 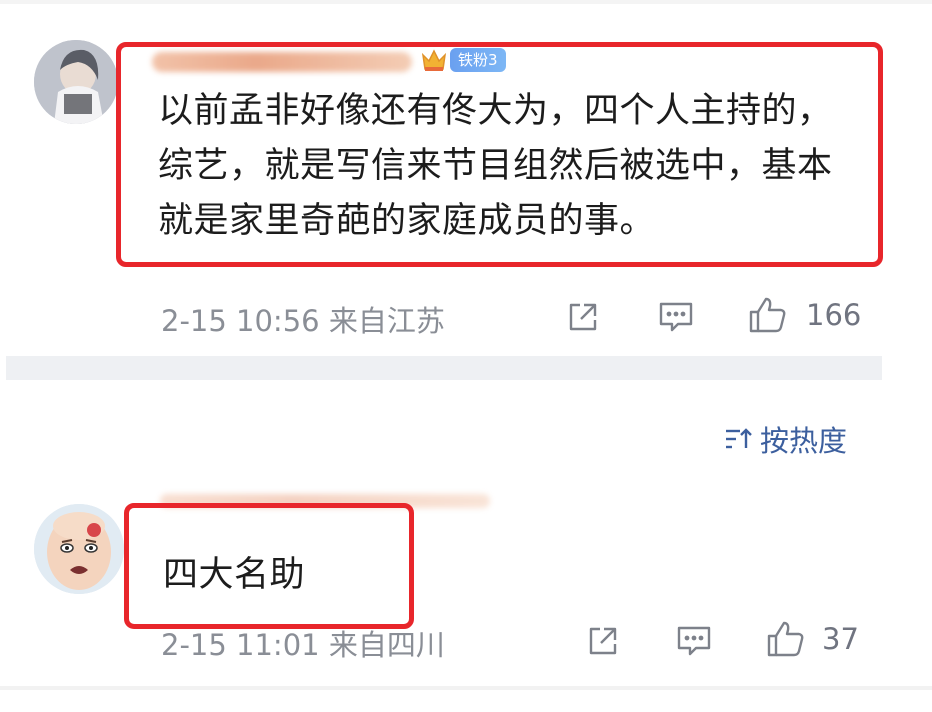 I want to click on sort-label: 按热度, so click(x=804, y=441).